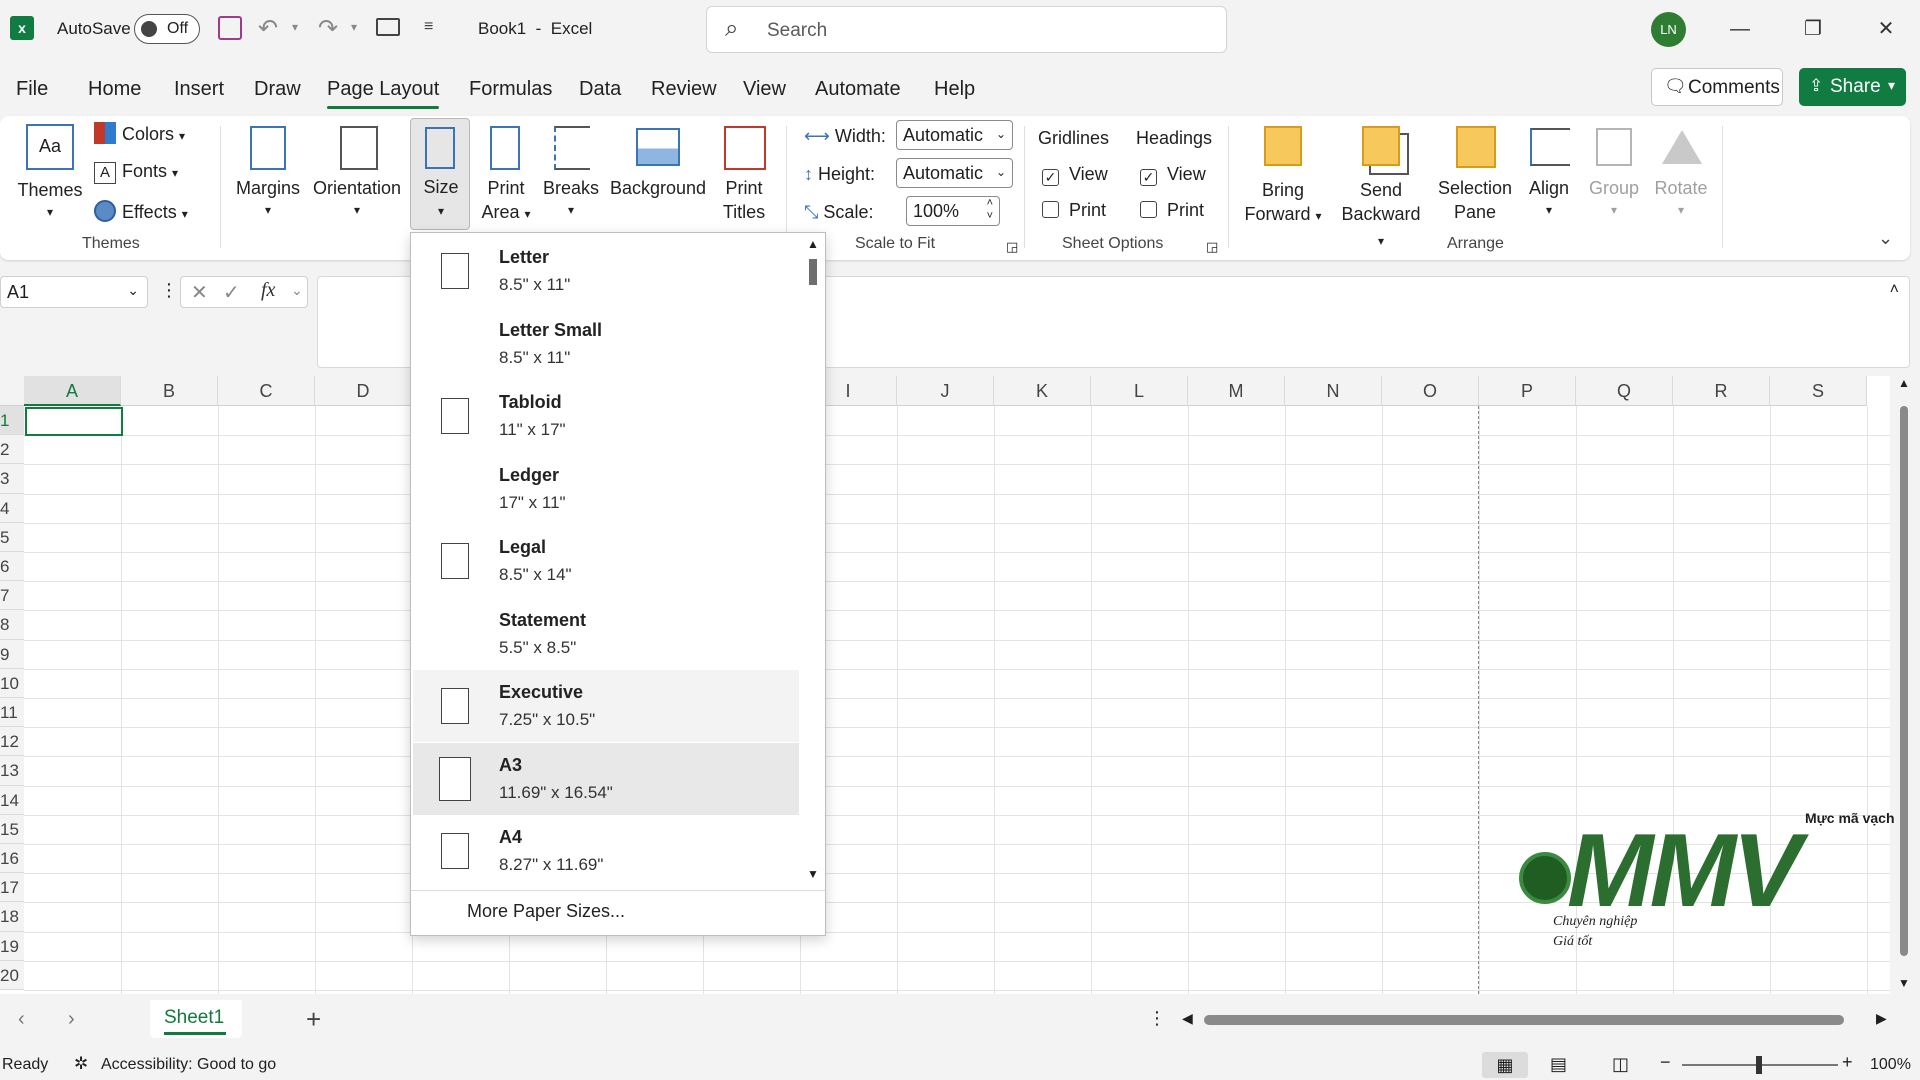 The image size is (1920, 1080). What do you see at coordinates (363, 391) in the screenshot?
I see `column-header-d: D` at bounding box center [363, 391].